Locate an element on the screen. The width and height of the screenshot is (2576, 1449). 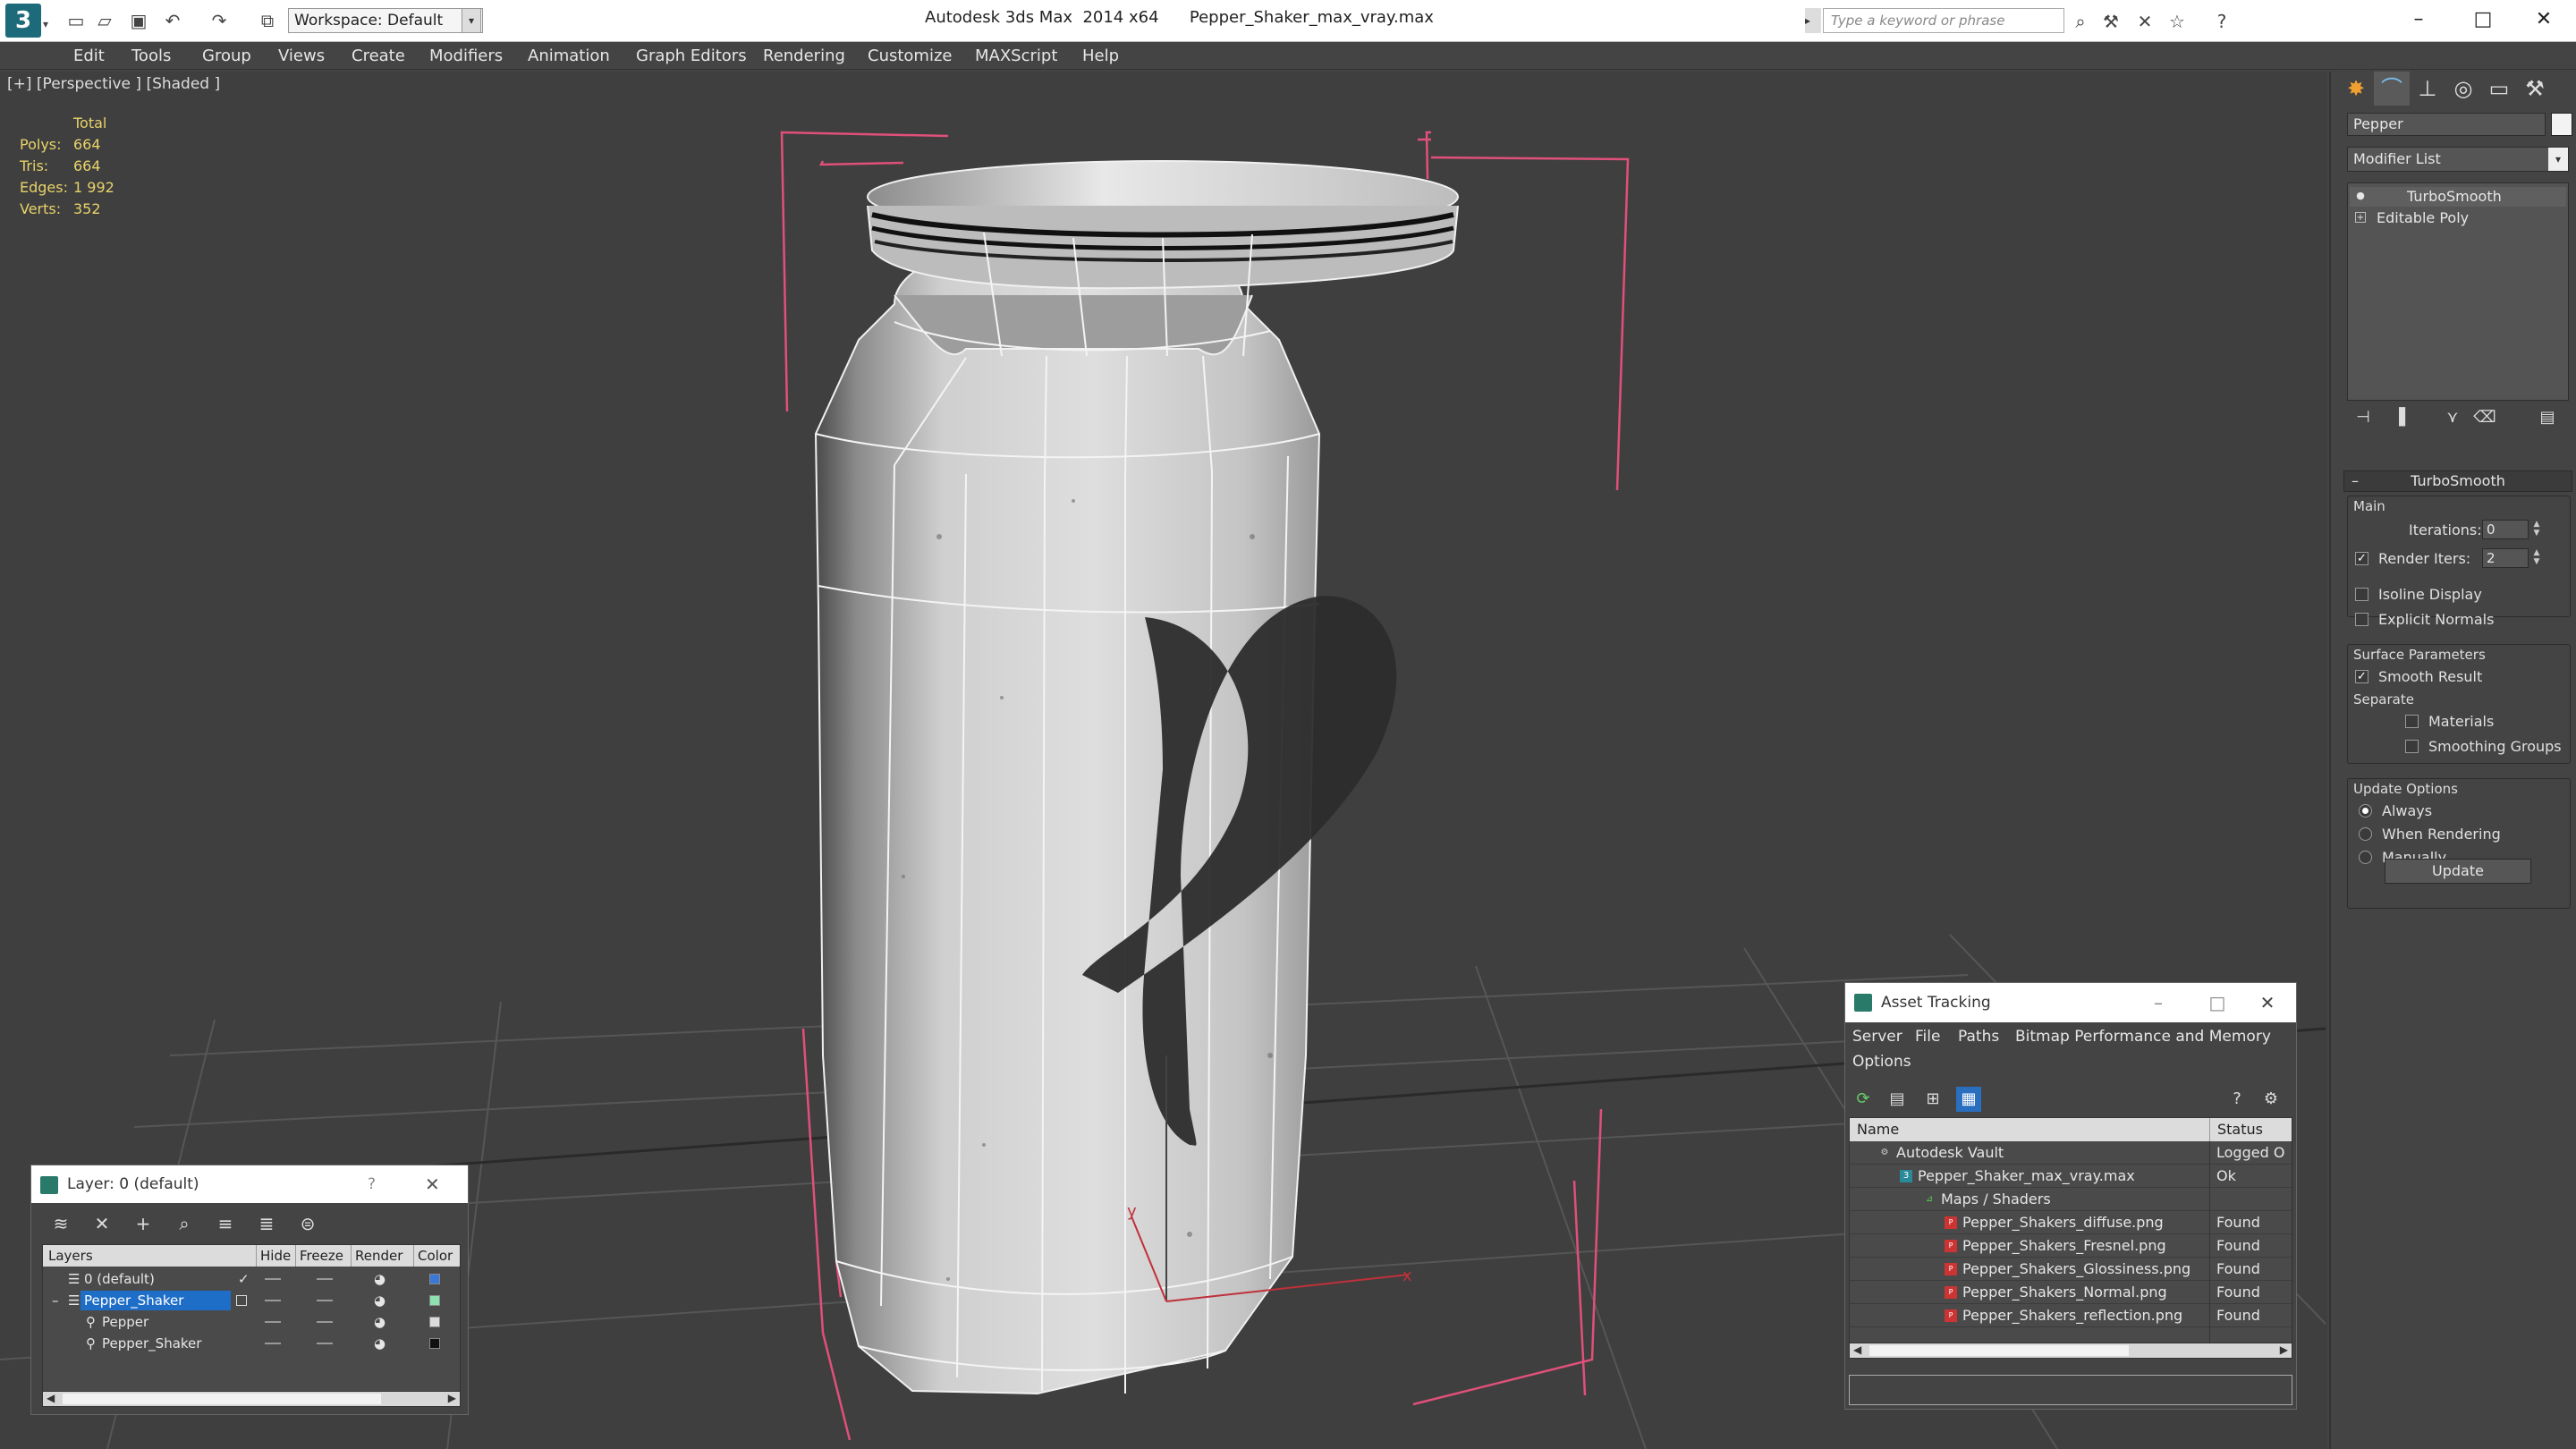
current-layer-check-icon: ✓ is located at coordinates (244, 1279).